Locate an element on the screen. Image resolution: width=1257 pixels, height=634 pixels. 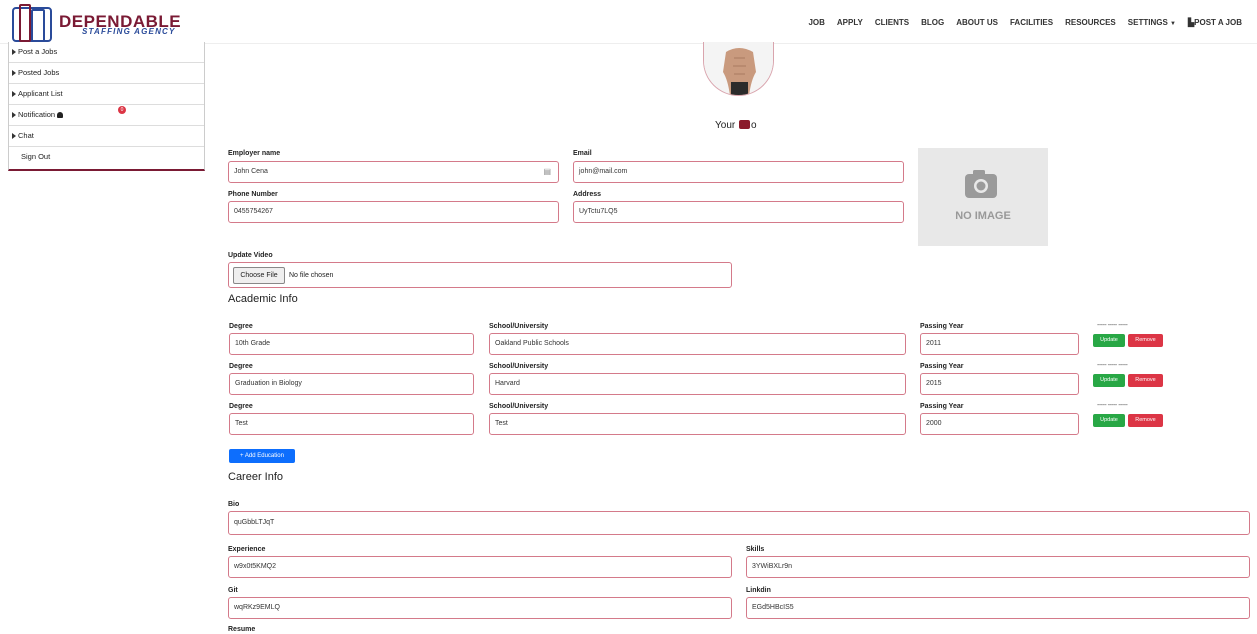
camera-placeholder-icon is located at coordinates (981, 184).